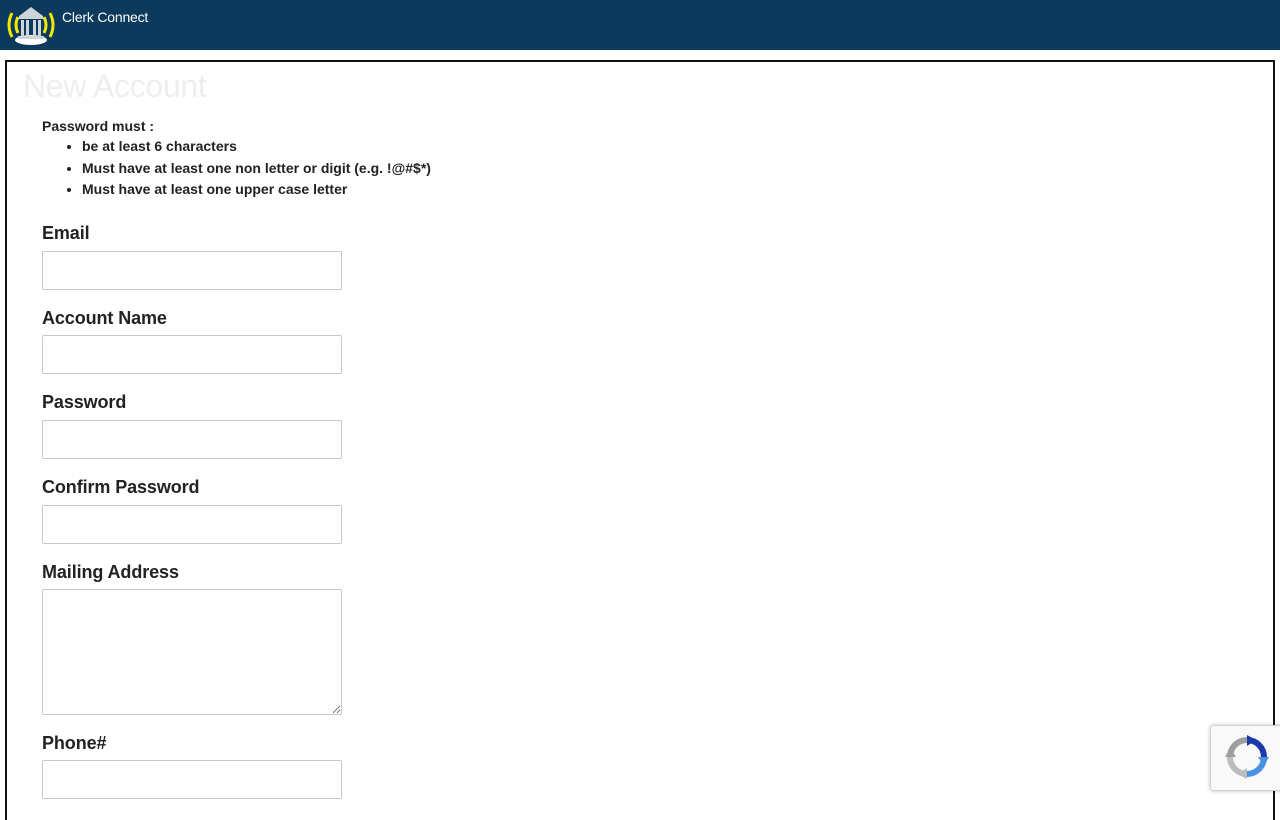  Describe the element at coordinates (115, 86) in the screenshot. I see `page-title: New Account` at that location.